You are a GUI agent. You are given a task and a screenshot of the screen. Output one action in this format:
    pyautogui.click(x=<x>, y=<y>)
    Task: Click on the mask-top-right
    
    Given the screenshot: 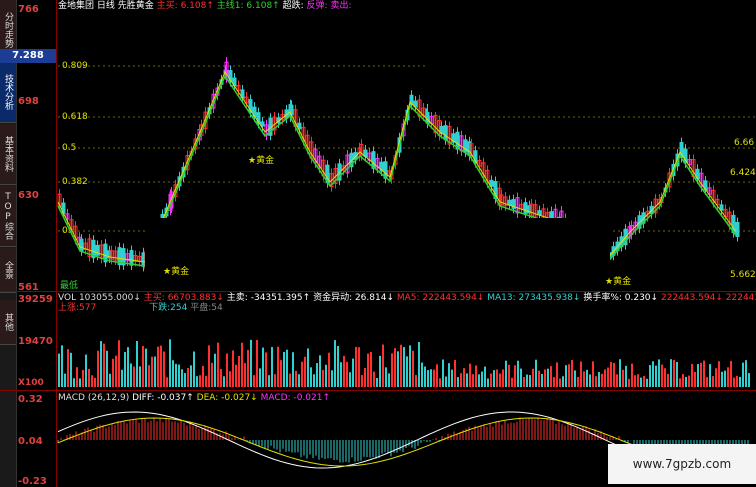 What is the action you would take?
    pyautogui.click(x=592, y=56)
    